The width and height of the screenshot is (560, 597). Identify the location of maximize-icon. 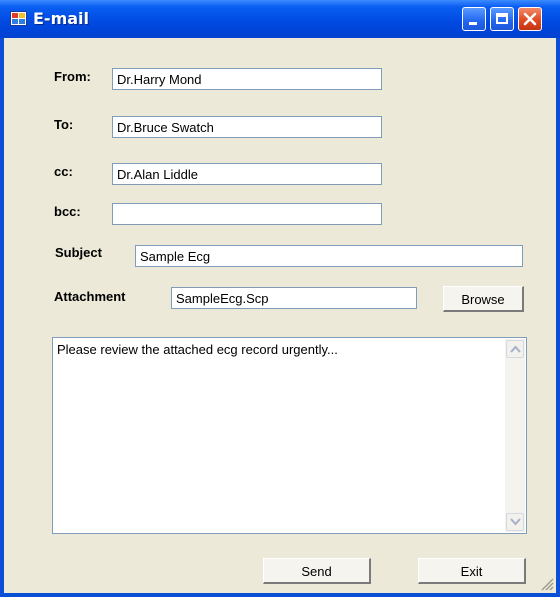
(502, 18).